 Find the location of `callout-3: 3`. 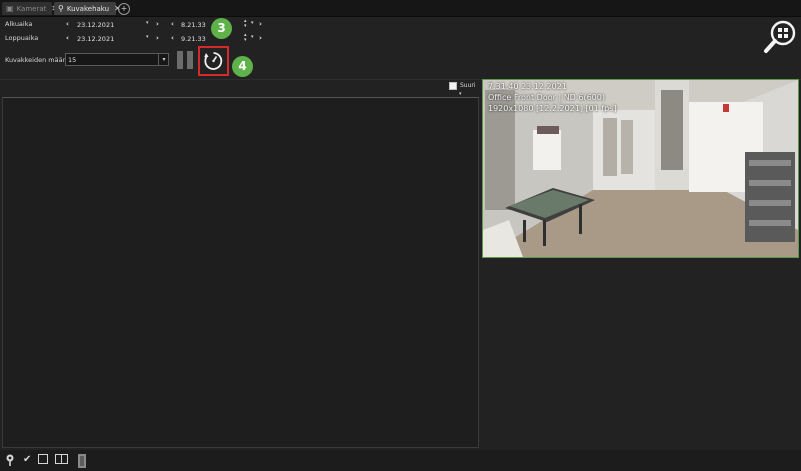

callout-3: 3 is located at coordinates (221, 28).